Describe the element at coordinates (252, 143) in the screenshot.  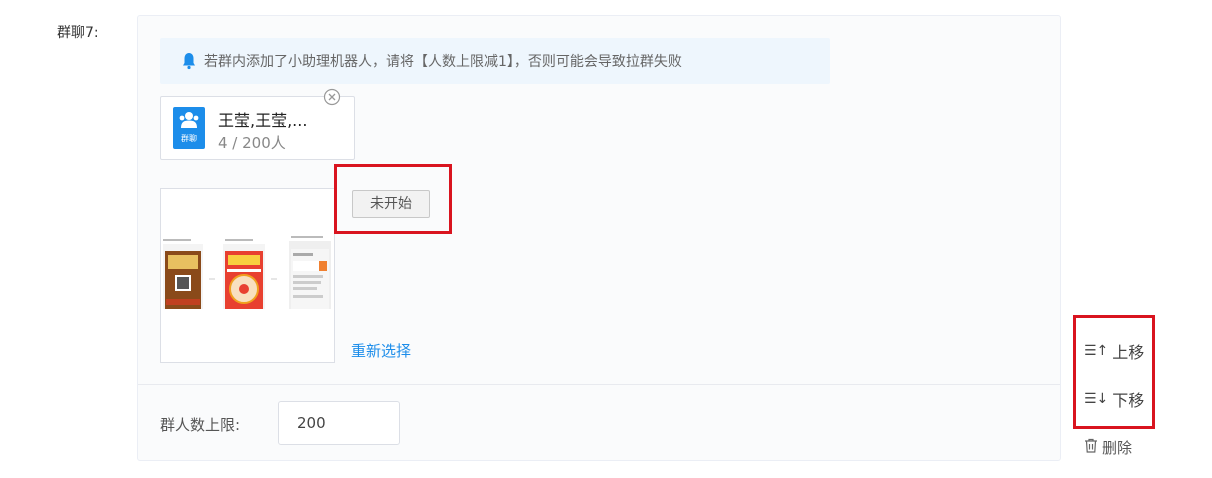
I see `chip-member-count: 4 / 200人` at that location.